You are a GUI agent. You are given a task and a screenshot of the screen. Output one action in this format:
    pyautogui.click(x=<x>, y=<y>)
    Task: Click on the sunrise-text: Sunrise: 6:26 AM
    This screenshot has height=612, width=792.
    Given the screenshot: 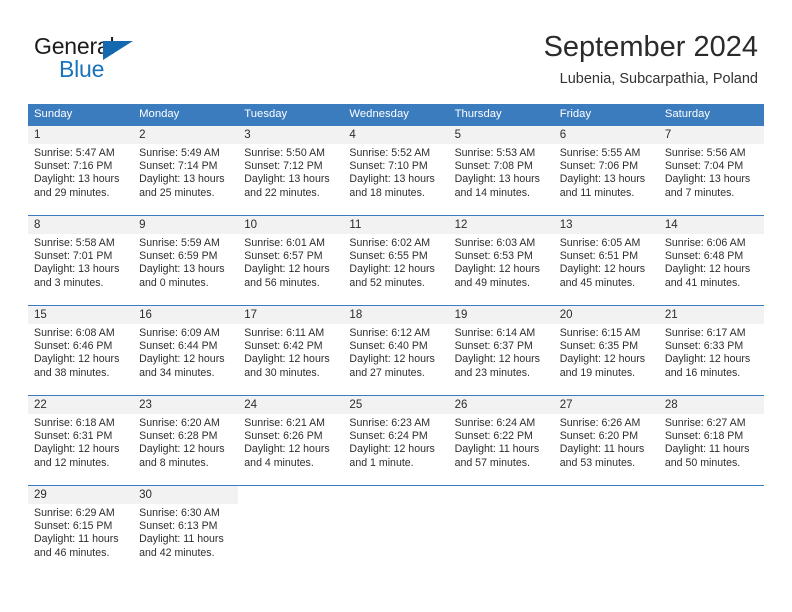 What is the action you would take?
    pyautogui.click(x=600, y=423)
    